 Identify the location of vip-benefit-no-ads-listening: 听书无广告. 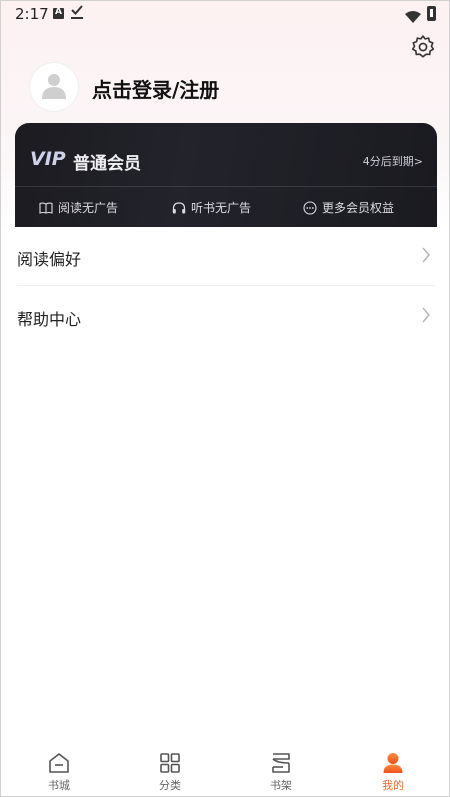
(211, 207).